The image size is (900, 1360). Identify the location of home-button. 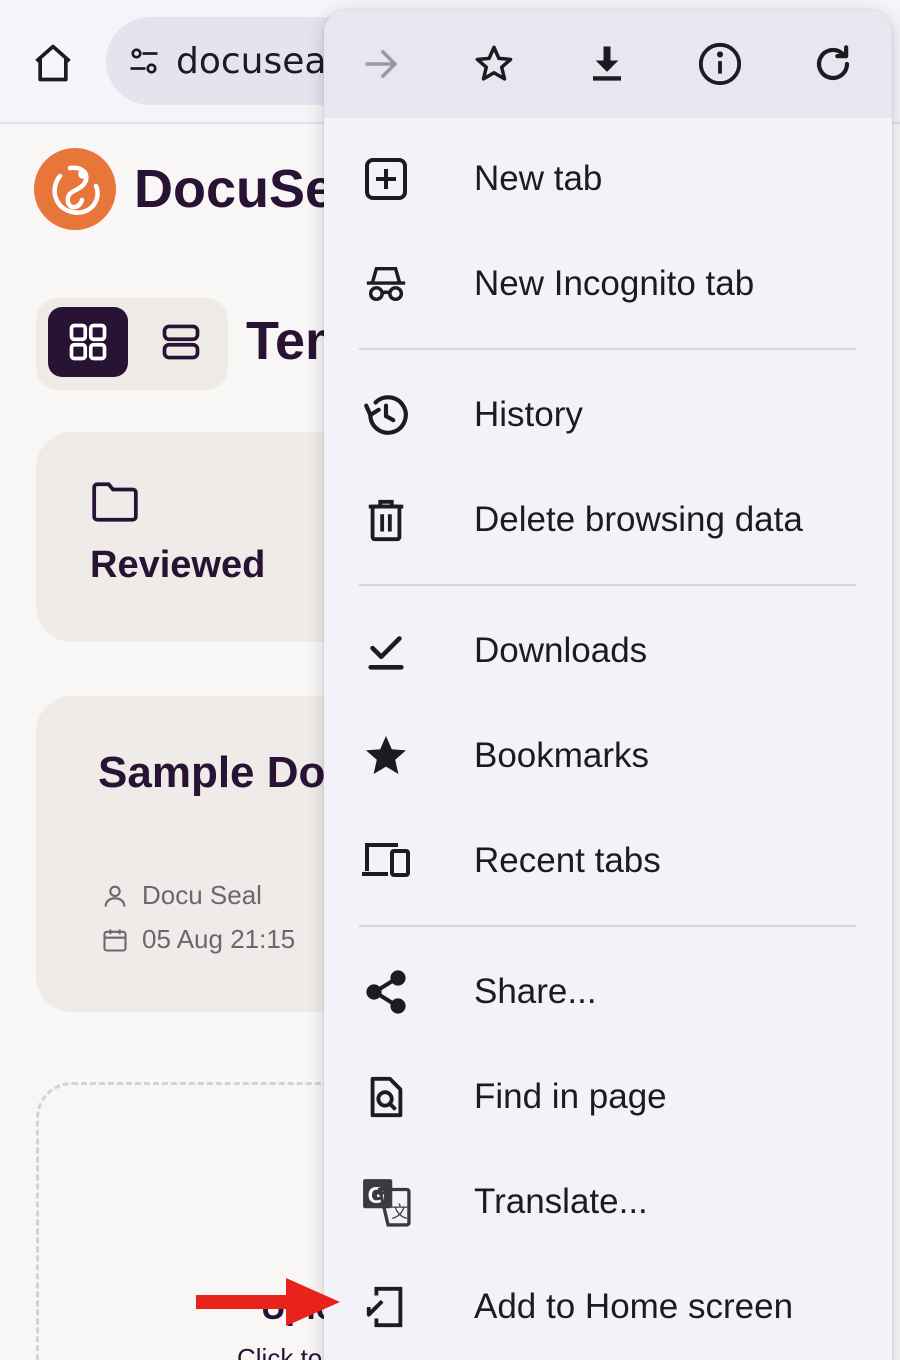
(53, 63).